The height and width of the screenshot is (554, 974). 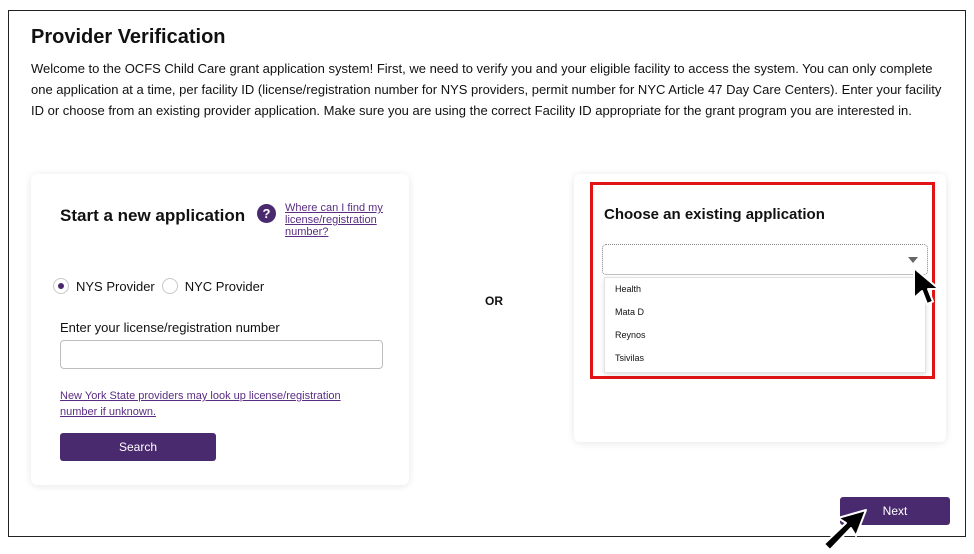 What do you see at coordinates (169, 286) in the screenshot?
I see `radio-unchecked-icon` at bounding box center [169, 286].